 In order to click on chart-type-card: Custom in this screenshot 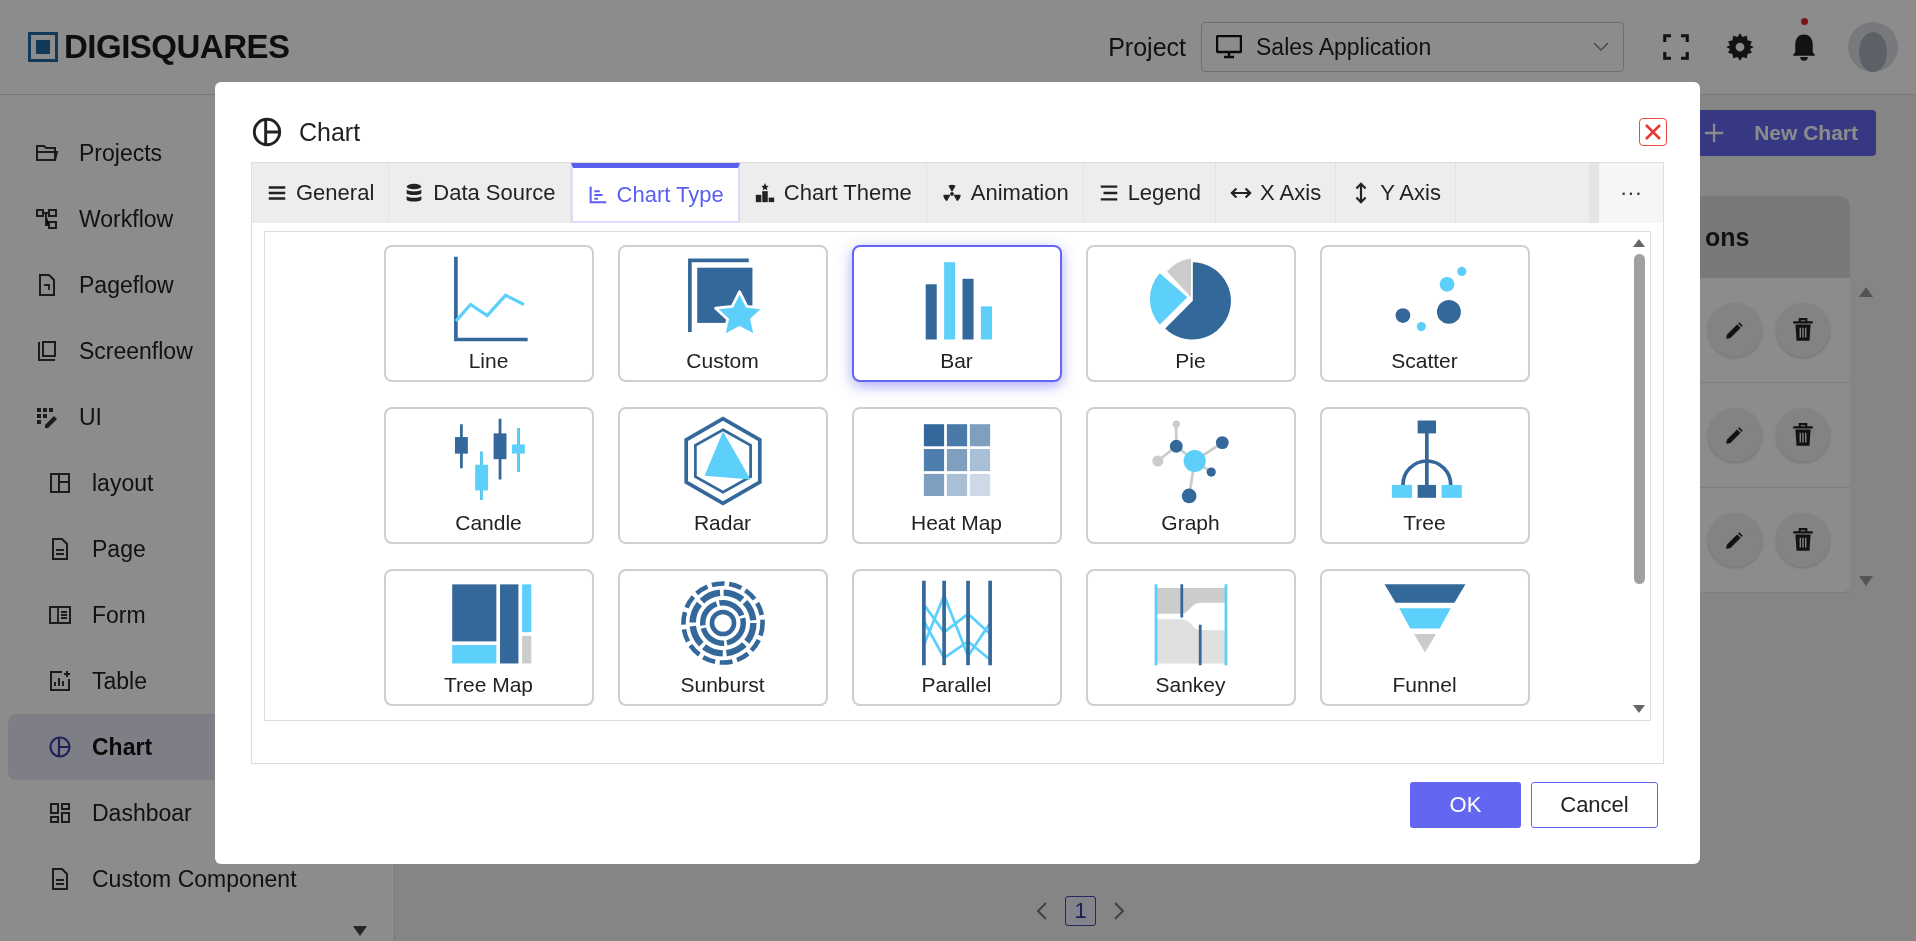, I will do `click(722, 313)`.